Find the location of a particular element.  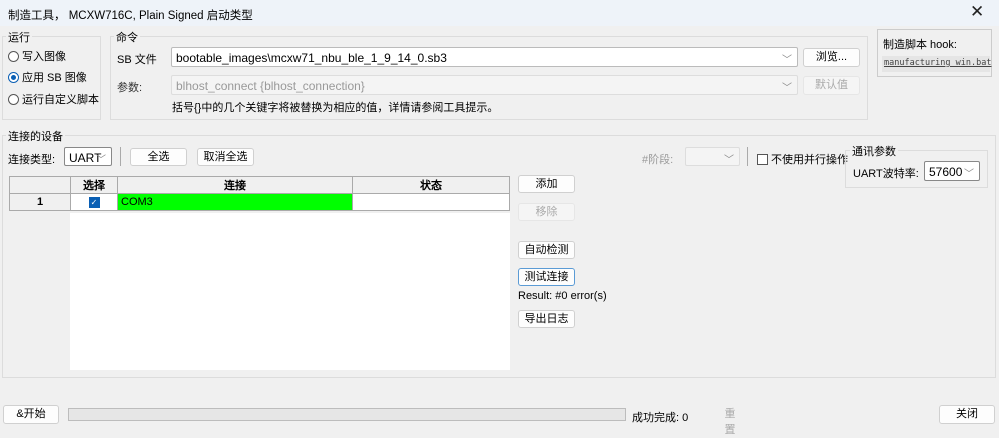

reset-button: 重置 is located at coordinates (730, 421).